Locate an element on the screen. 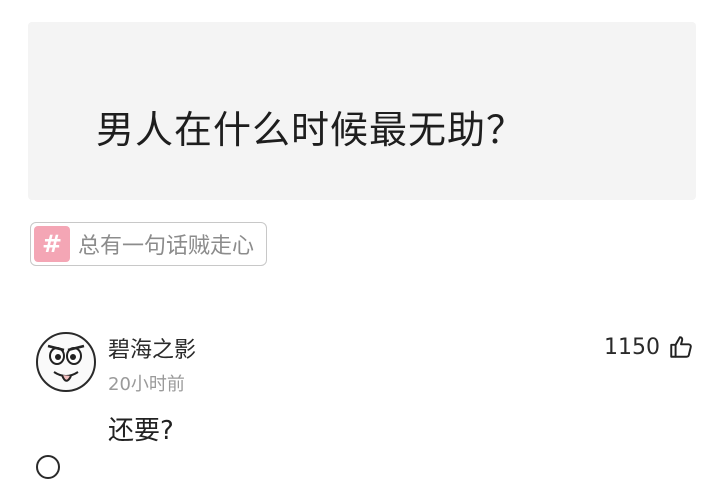 Image resolution: width=720 pixels, height=479 pixels. next-comment-avatar is located at coordinates (48, 467).